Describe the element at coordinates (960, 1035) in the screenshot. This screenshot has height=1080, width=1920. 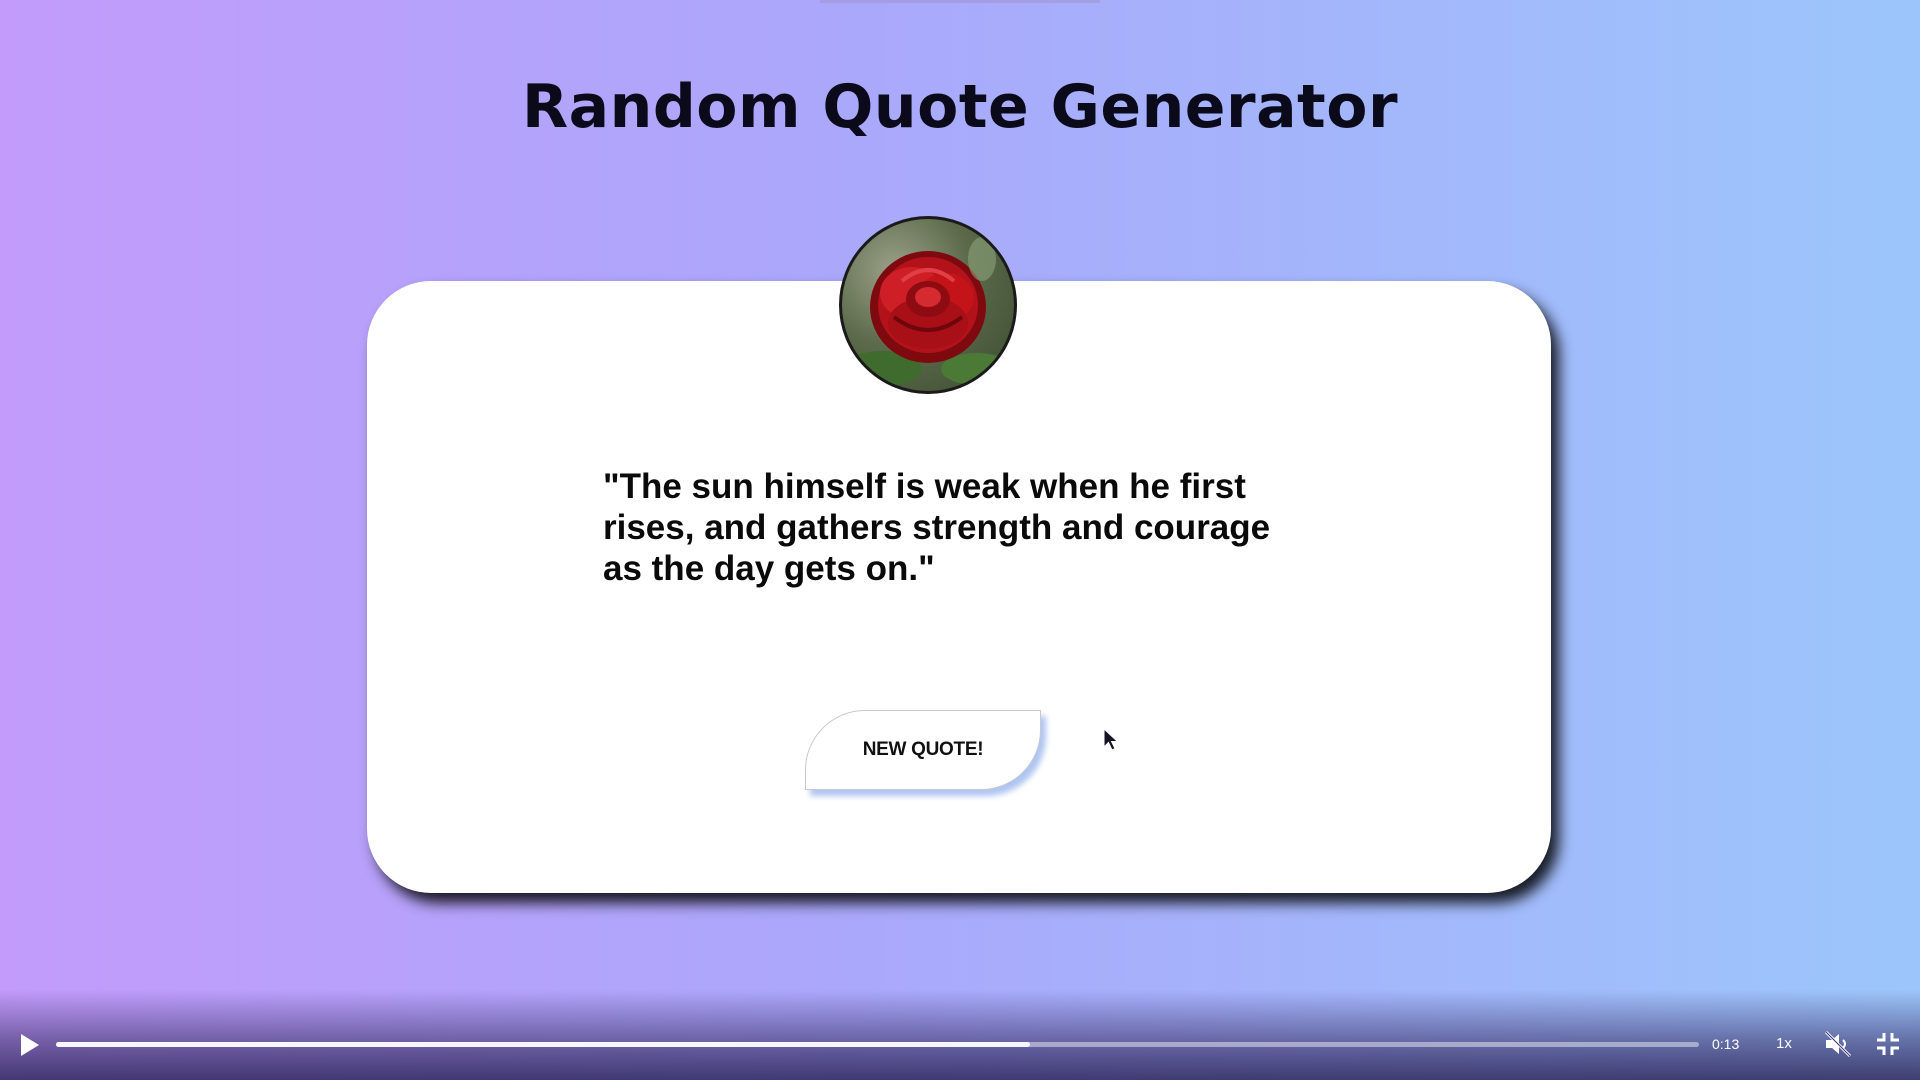
I see `video-controls-bar` at that location.